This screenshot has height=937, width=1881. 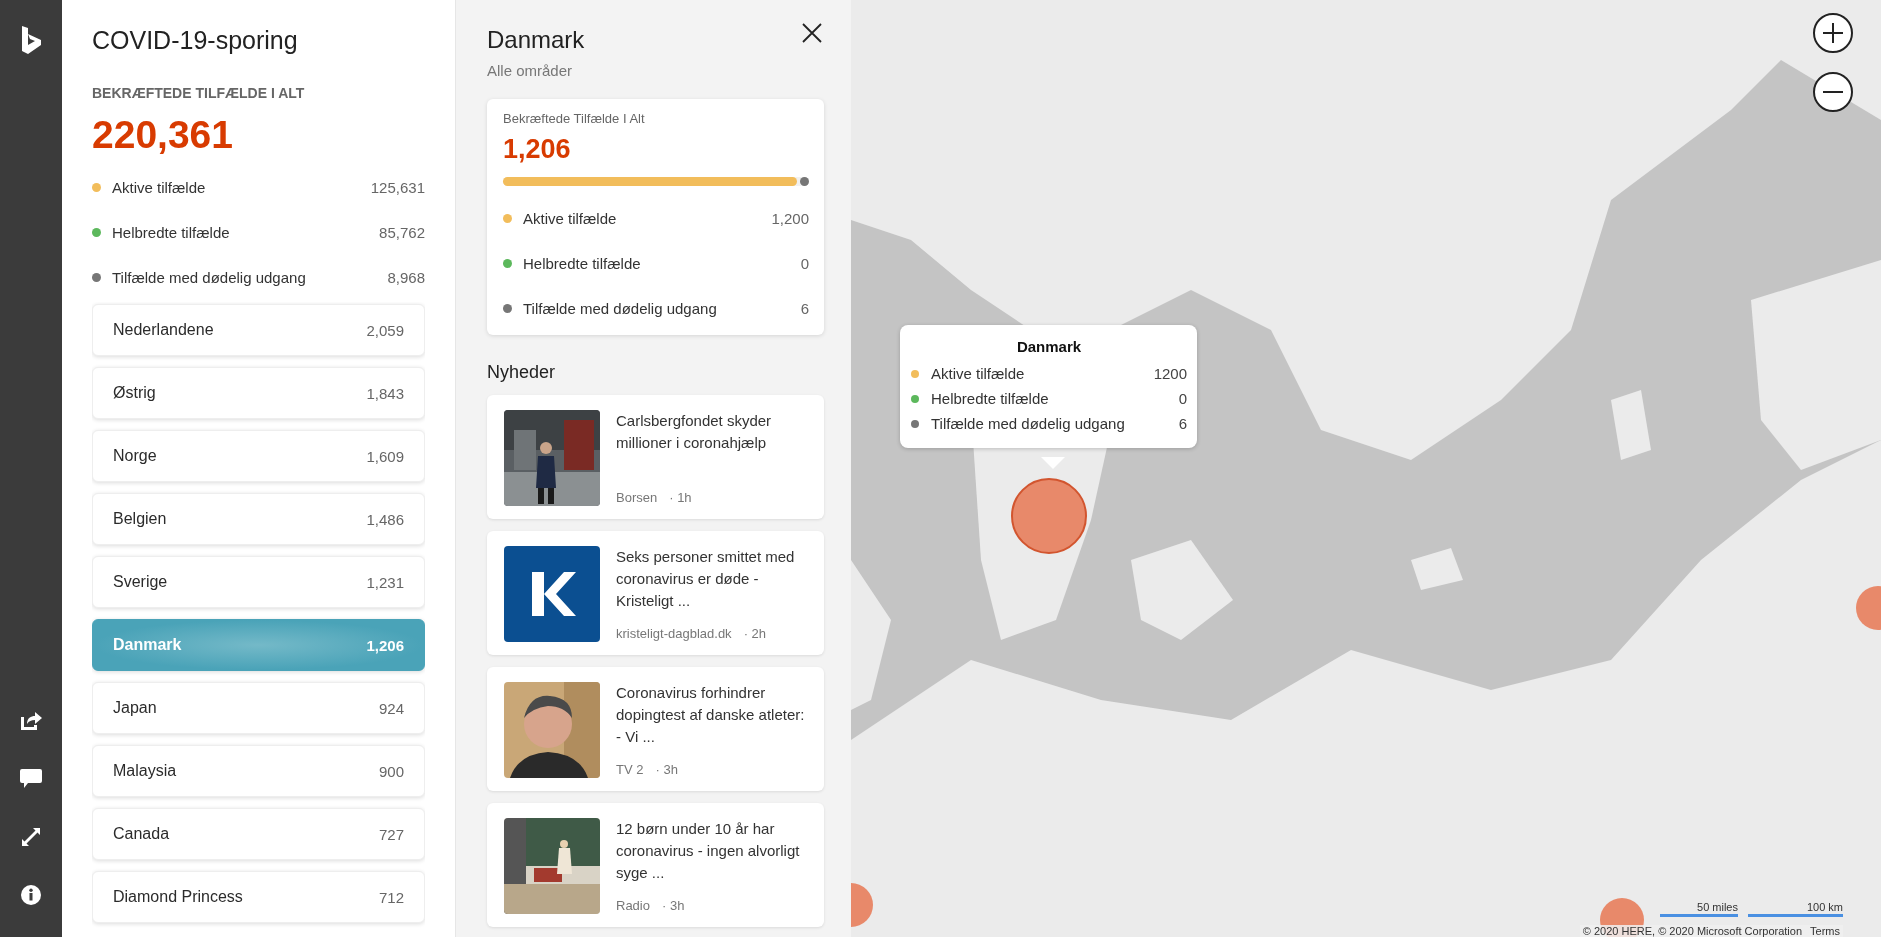 What do you see at coordinates (630, 769) in the screenshot?
I see `news-source: TV 2` at bounding box center [630, 769].